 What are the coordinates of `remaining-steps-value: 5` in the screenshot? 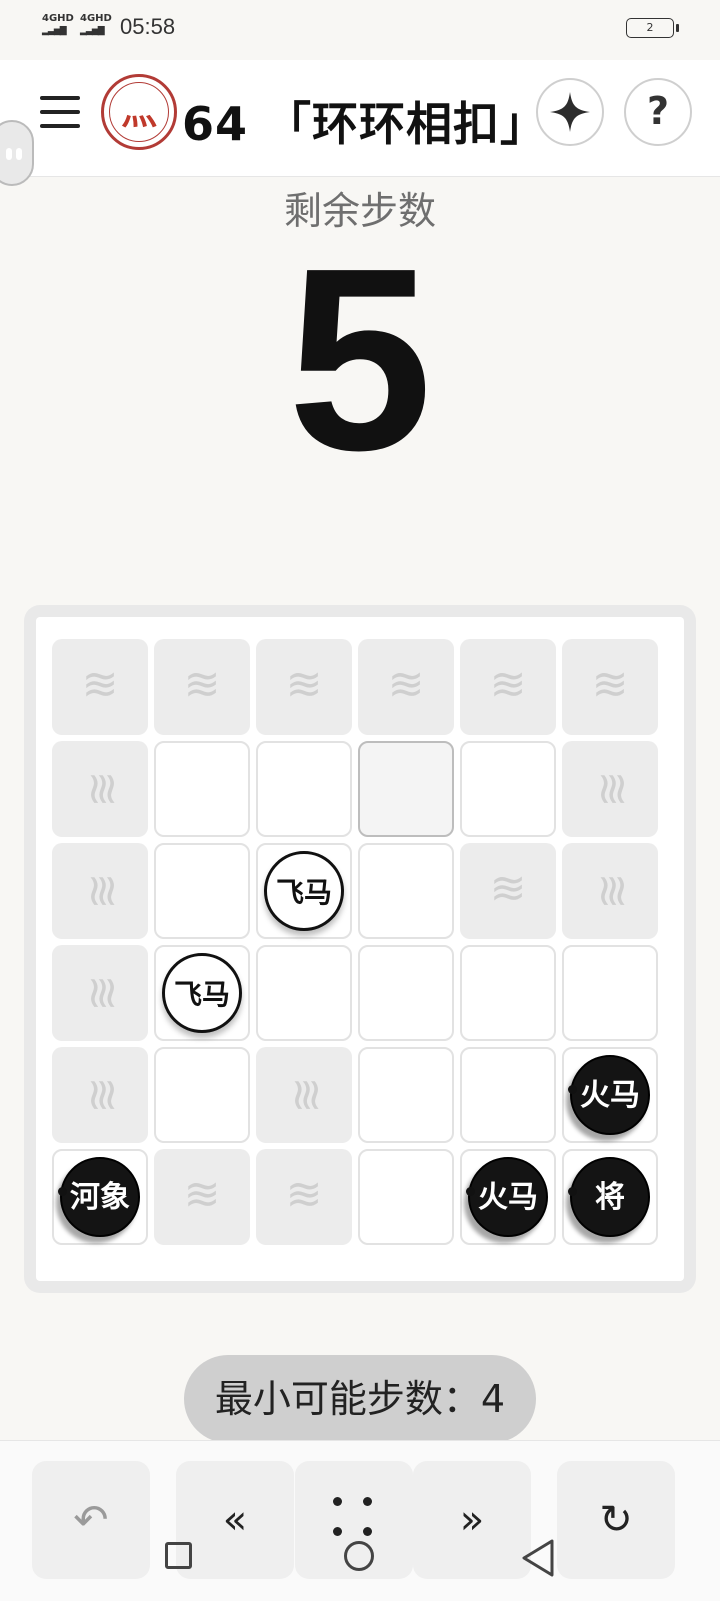 It's located at (360, 360).